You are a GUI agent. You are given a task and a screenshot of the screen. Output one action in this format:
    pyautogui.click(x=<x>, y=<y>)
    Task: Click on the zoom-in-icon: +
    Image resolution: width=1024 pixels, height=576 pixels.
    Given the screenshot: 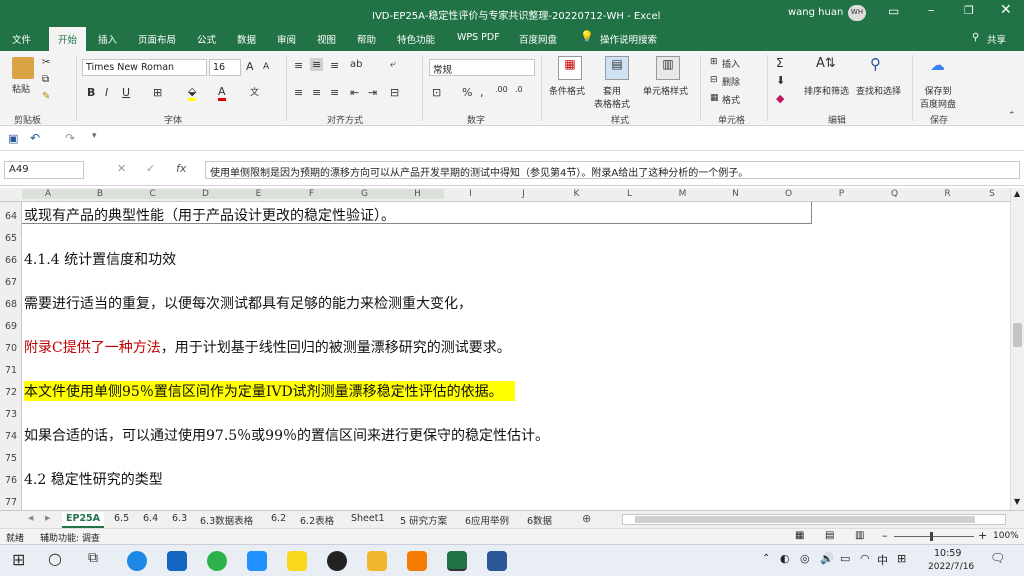 What is the action you would take?
    pyautogui.click(x=982, y=535)
    